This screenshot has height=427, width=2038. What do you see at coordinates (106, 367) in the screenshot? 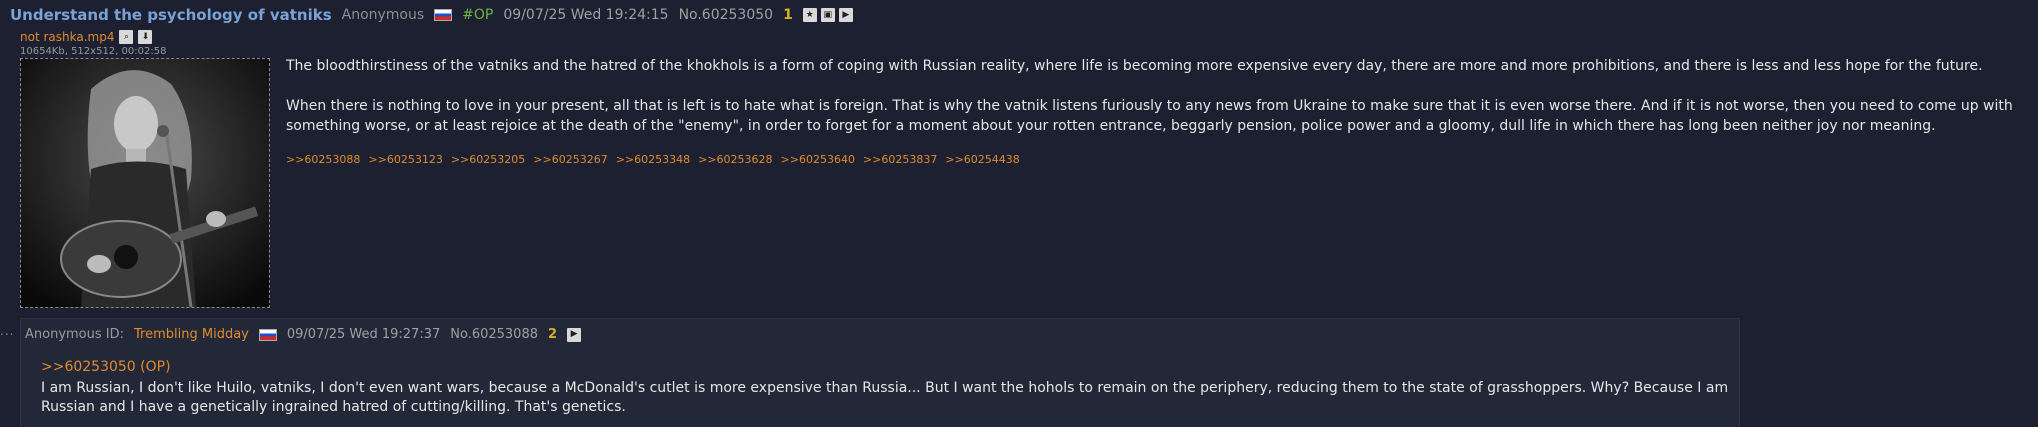
I see `quote-link: >>60253050 (OP)` at bounding box center [106, 367].